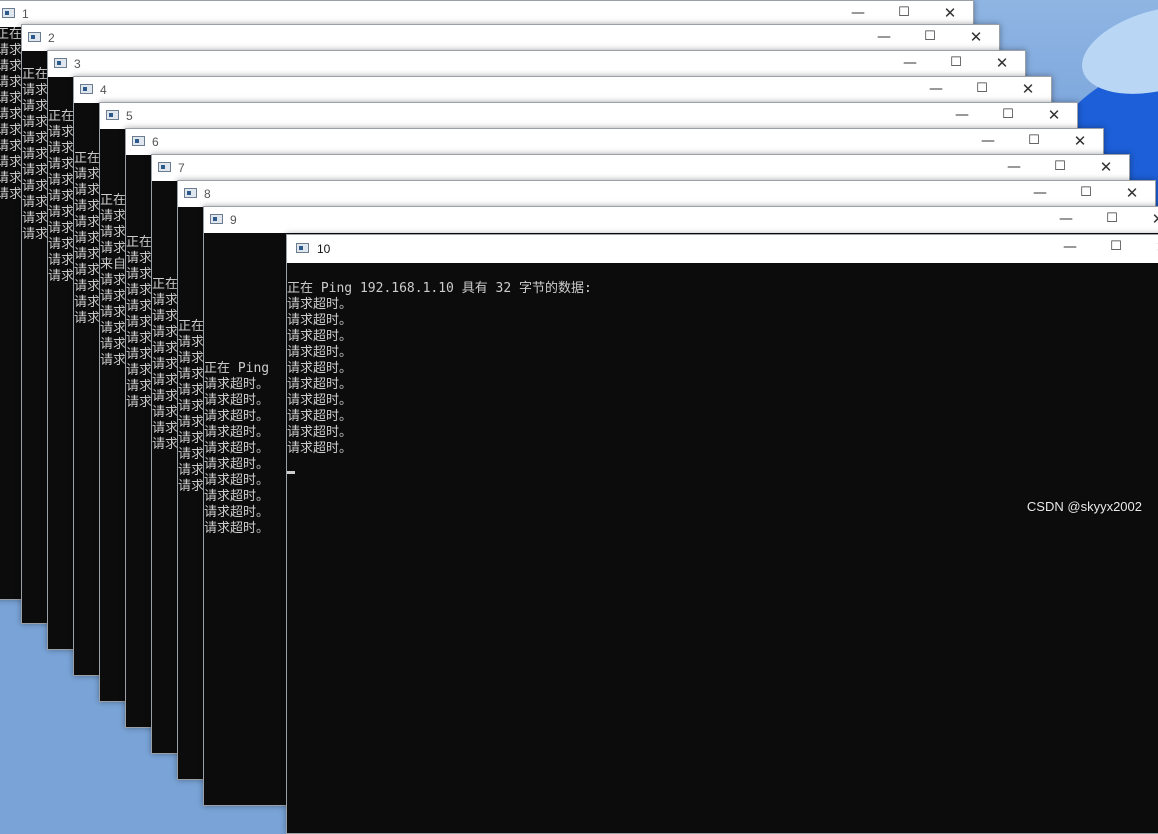  Describe the element at coordinates (129, 116) in the screenshot. I see `window-title: 5` at that location.